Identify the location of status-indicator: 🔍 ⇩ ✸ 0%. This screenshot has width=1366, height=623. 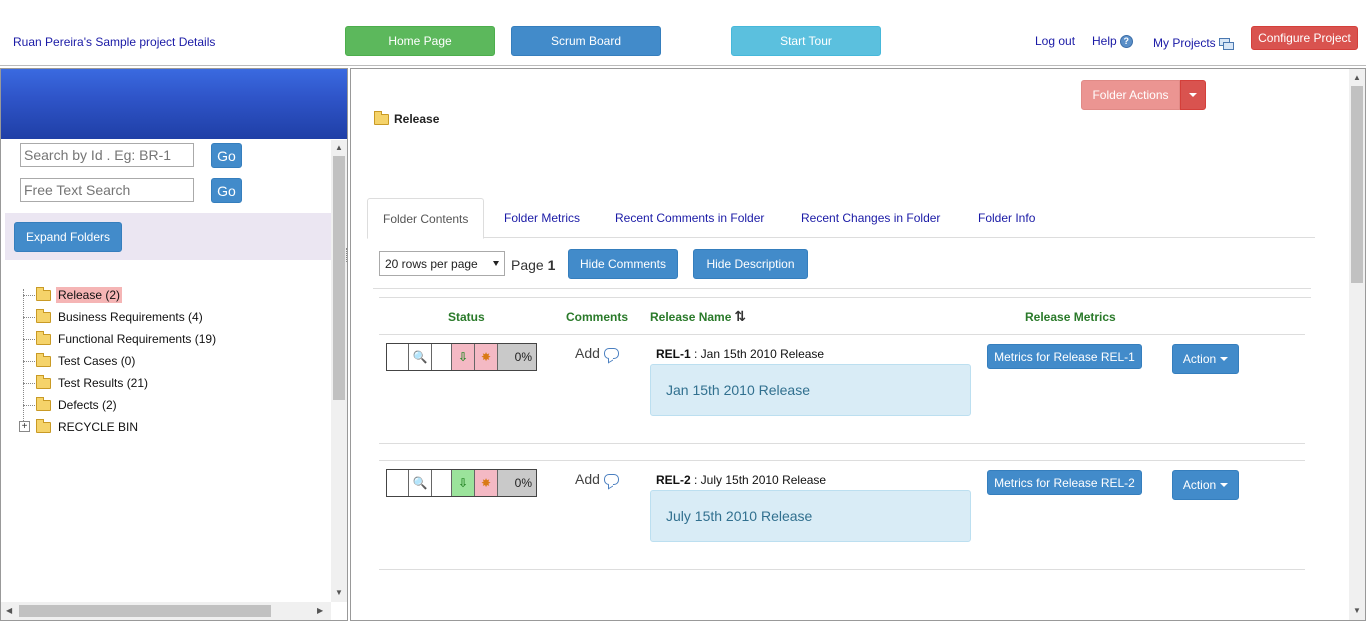
(461, 357).